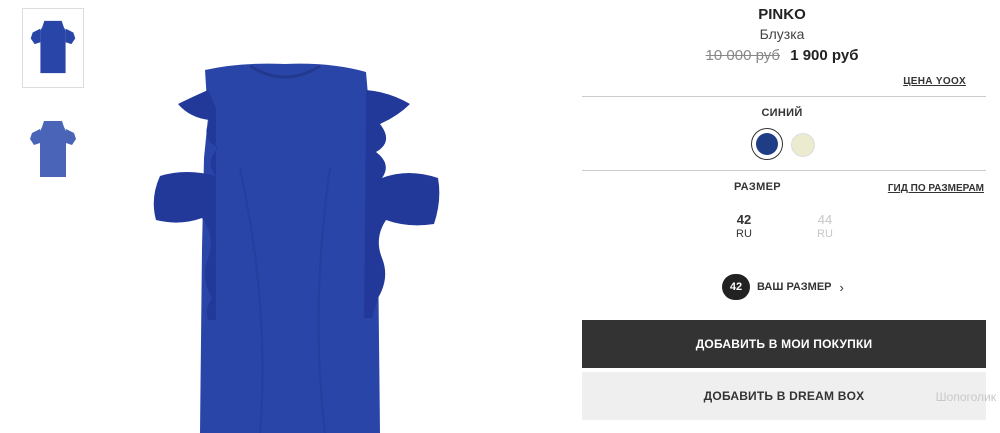  I want to click on color-swatch-cream, so click(803, 145).